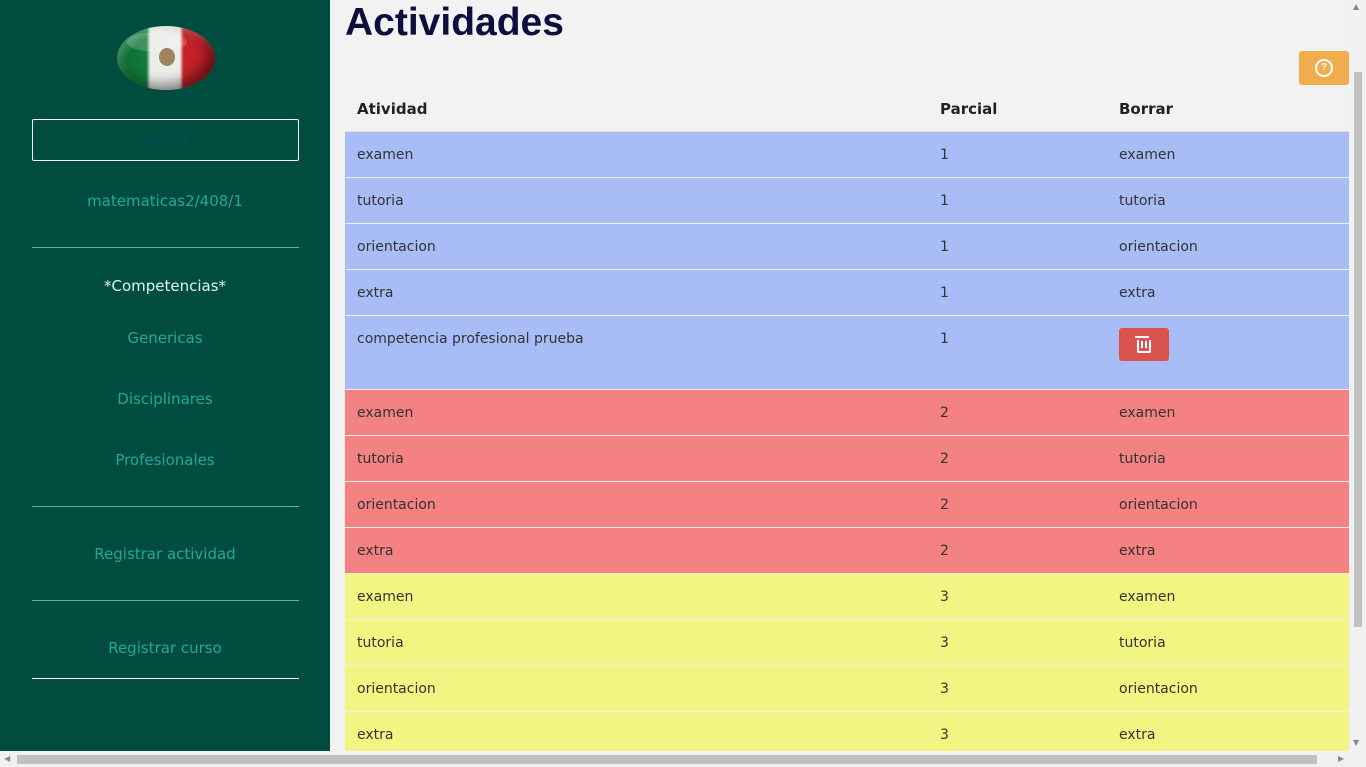  I want to click on trash-icon, so click(1143, 344).